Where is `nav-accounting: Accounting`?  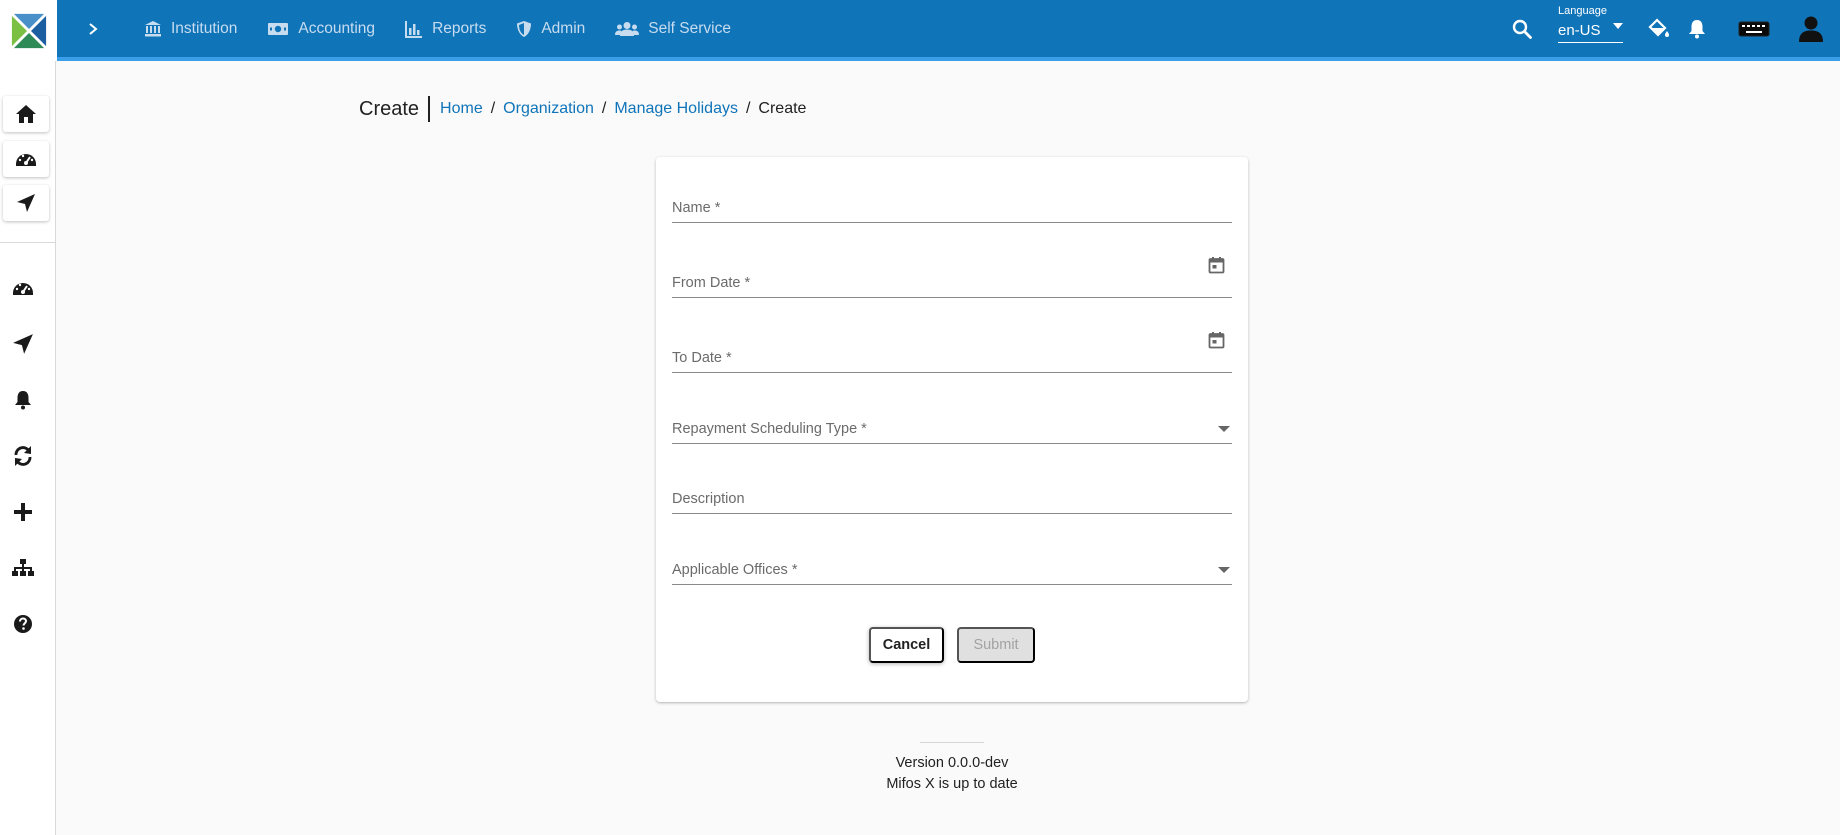 nav-accounting: Accounting is located at coordinates (321, 29).